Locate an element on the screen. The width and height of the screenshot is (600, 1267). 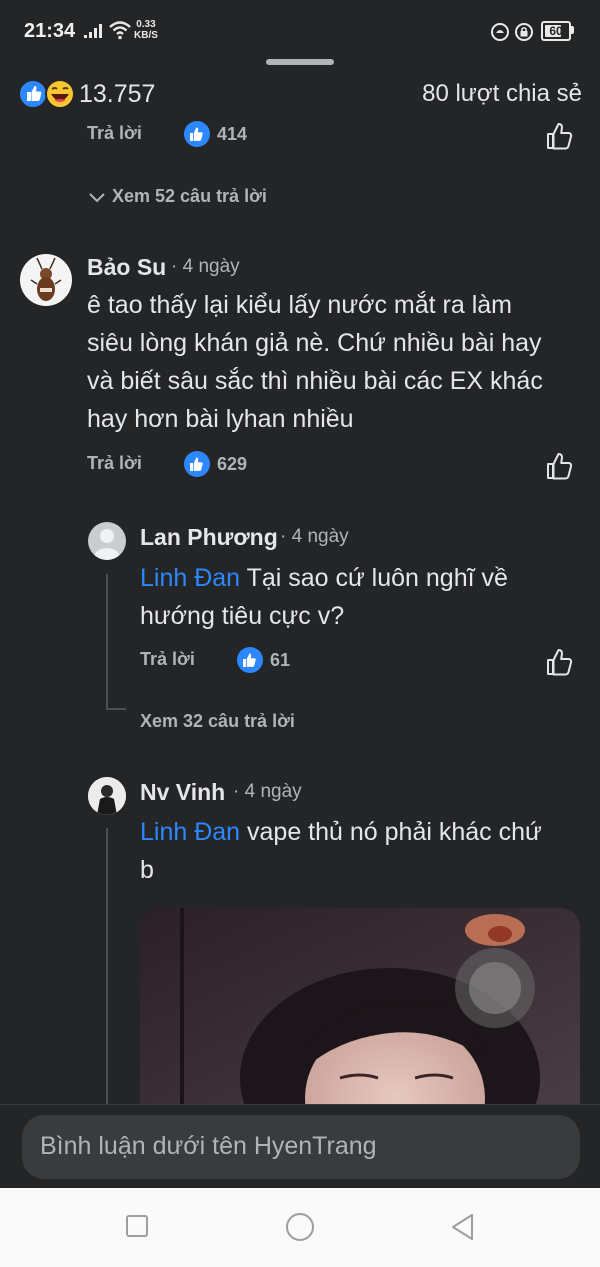
share-count: 80 lượt chia sẻ is located at coordinates (502, 94).